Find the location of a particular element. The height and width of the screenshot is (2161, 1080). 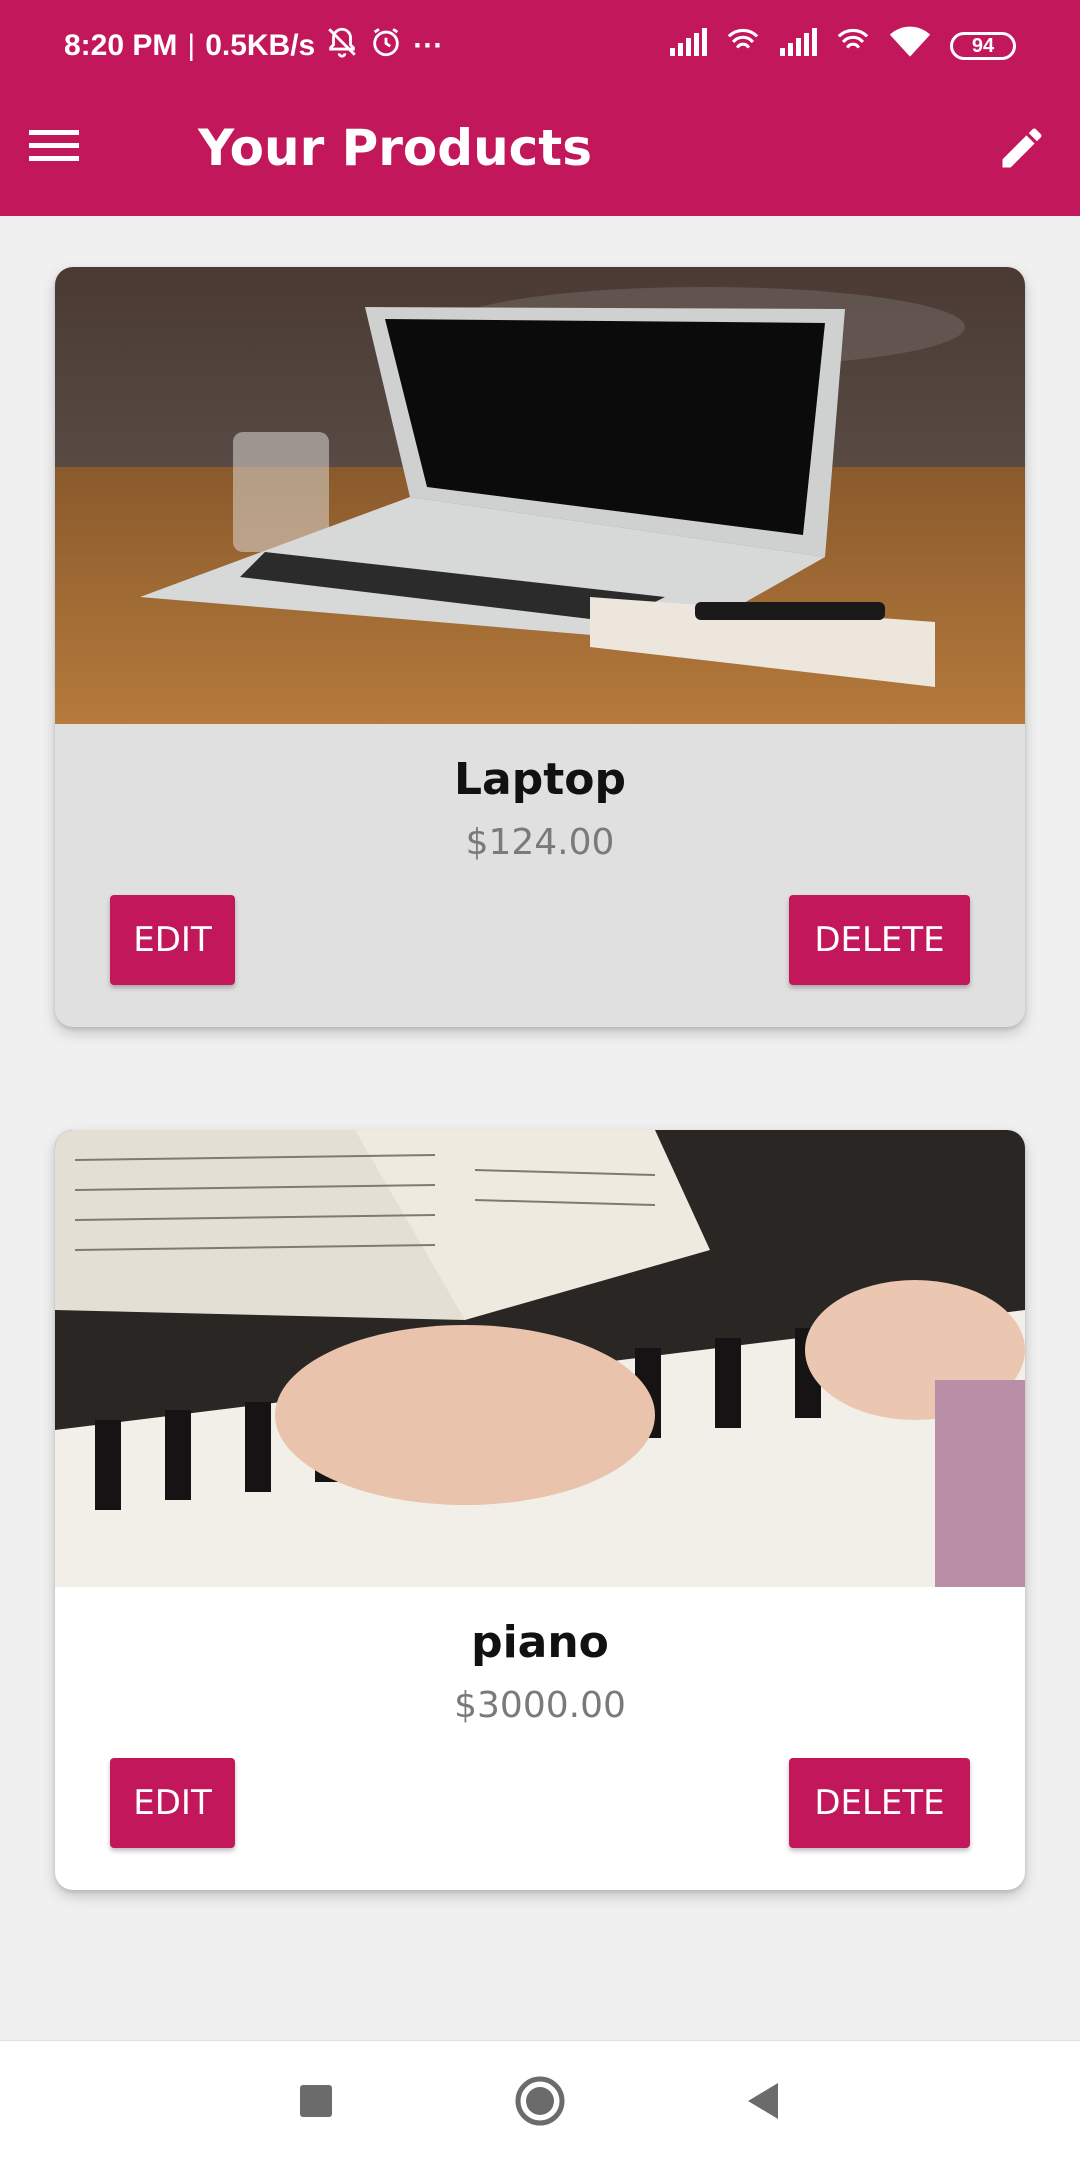

nav-home-icon is located at coordinates (540, 2101).